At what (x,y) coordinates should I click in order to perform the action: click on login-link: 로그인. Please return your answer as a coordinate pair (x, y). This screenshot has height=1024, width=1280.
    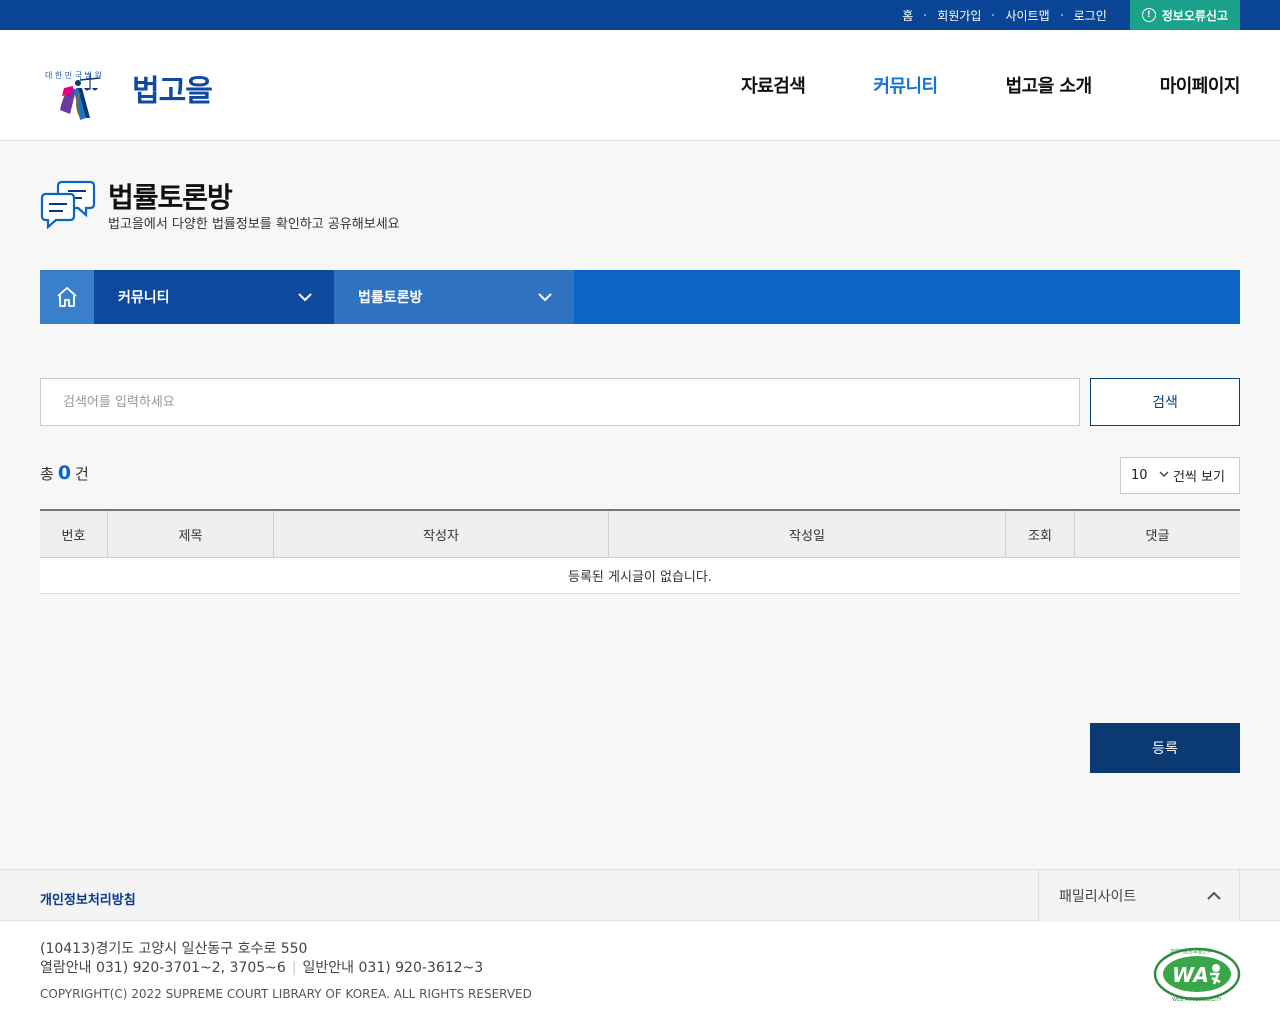
    Looking at the image, I should click on (1090, 15).